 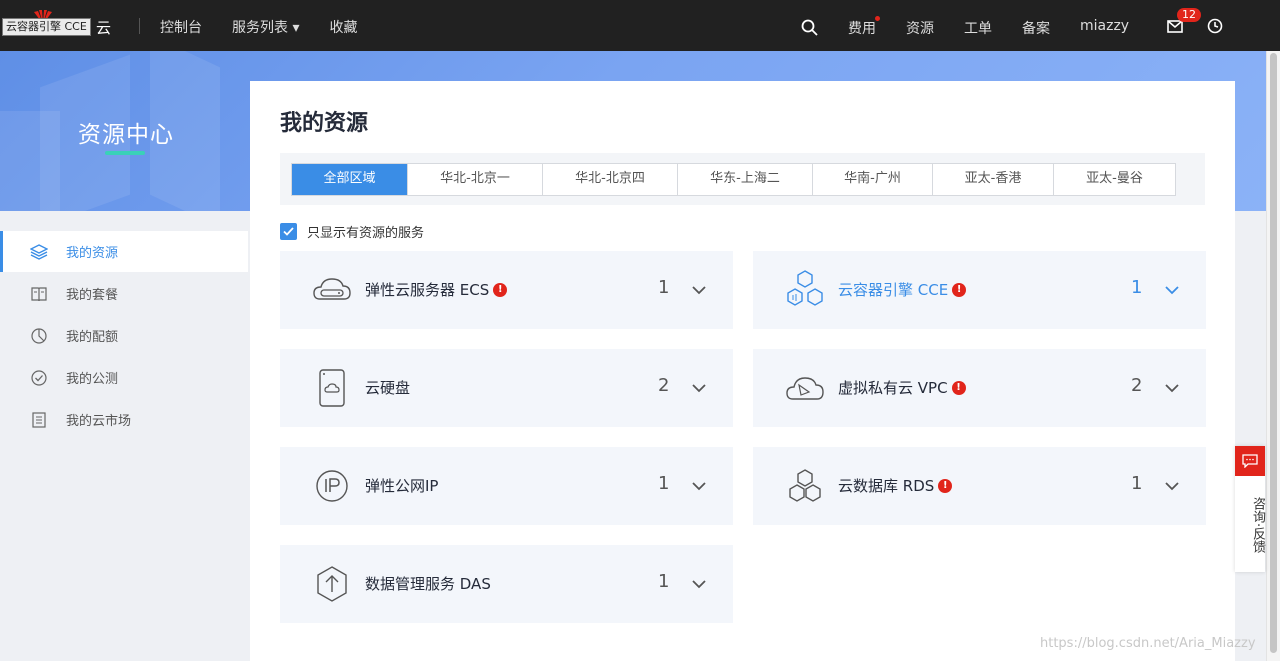 I want to click on service-name: 弹性云服务器 ECS!, so click(x=436, y=289).